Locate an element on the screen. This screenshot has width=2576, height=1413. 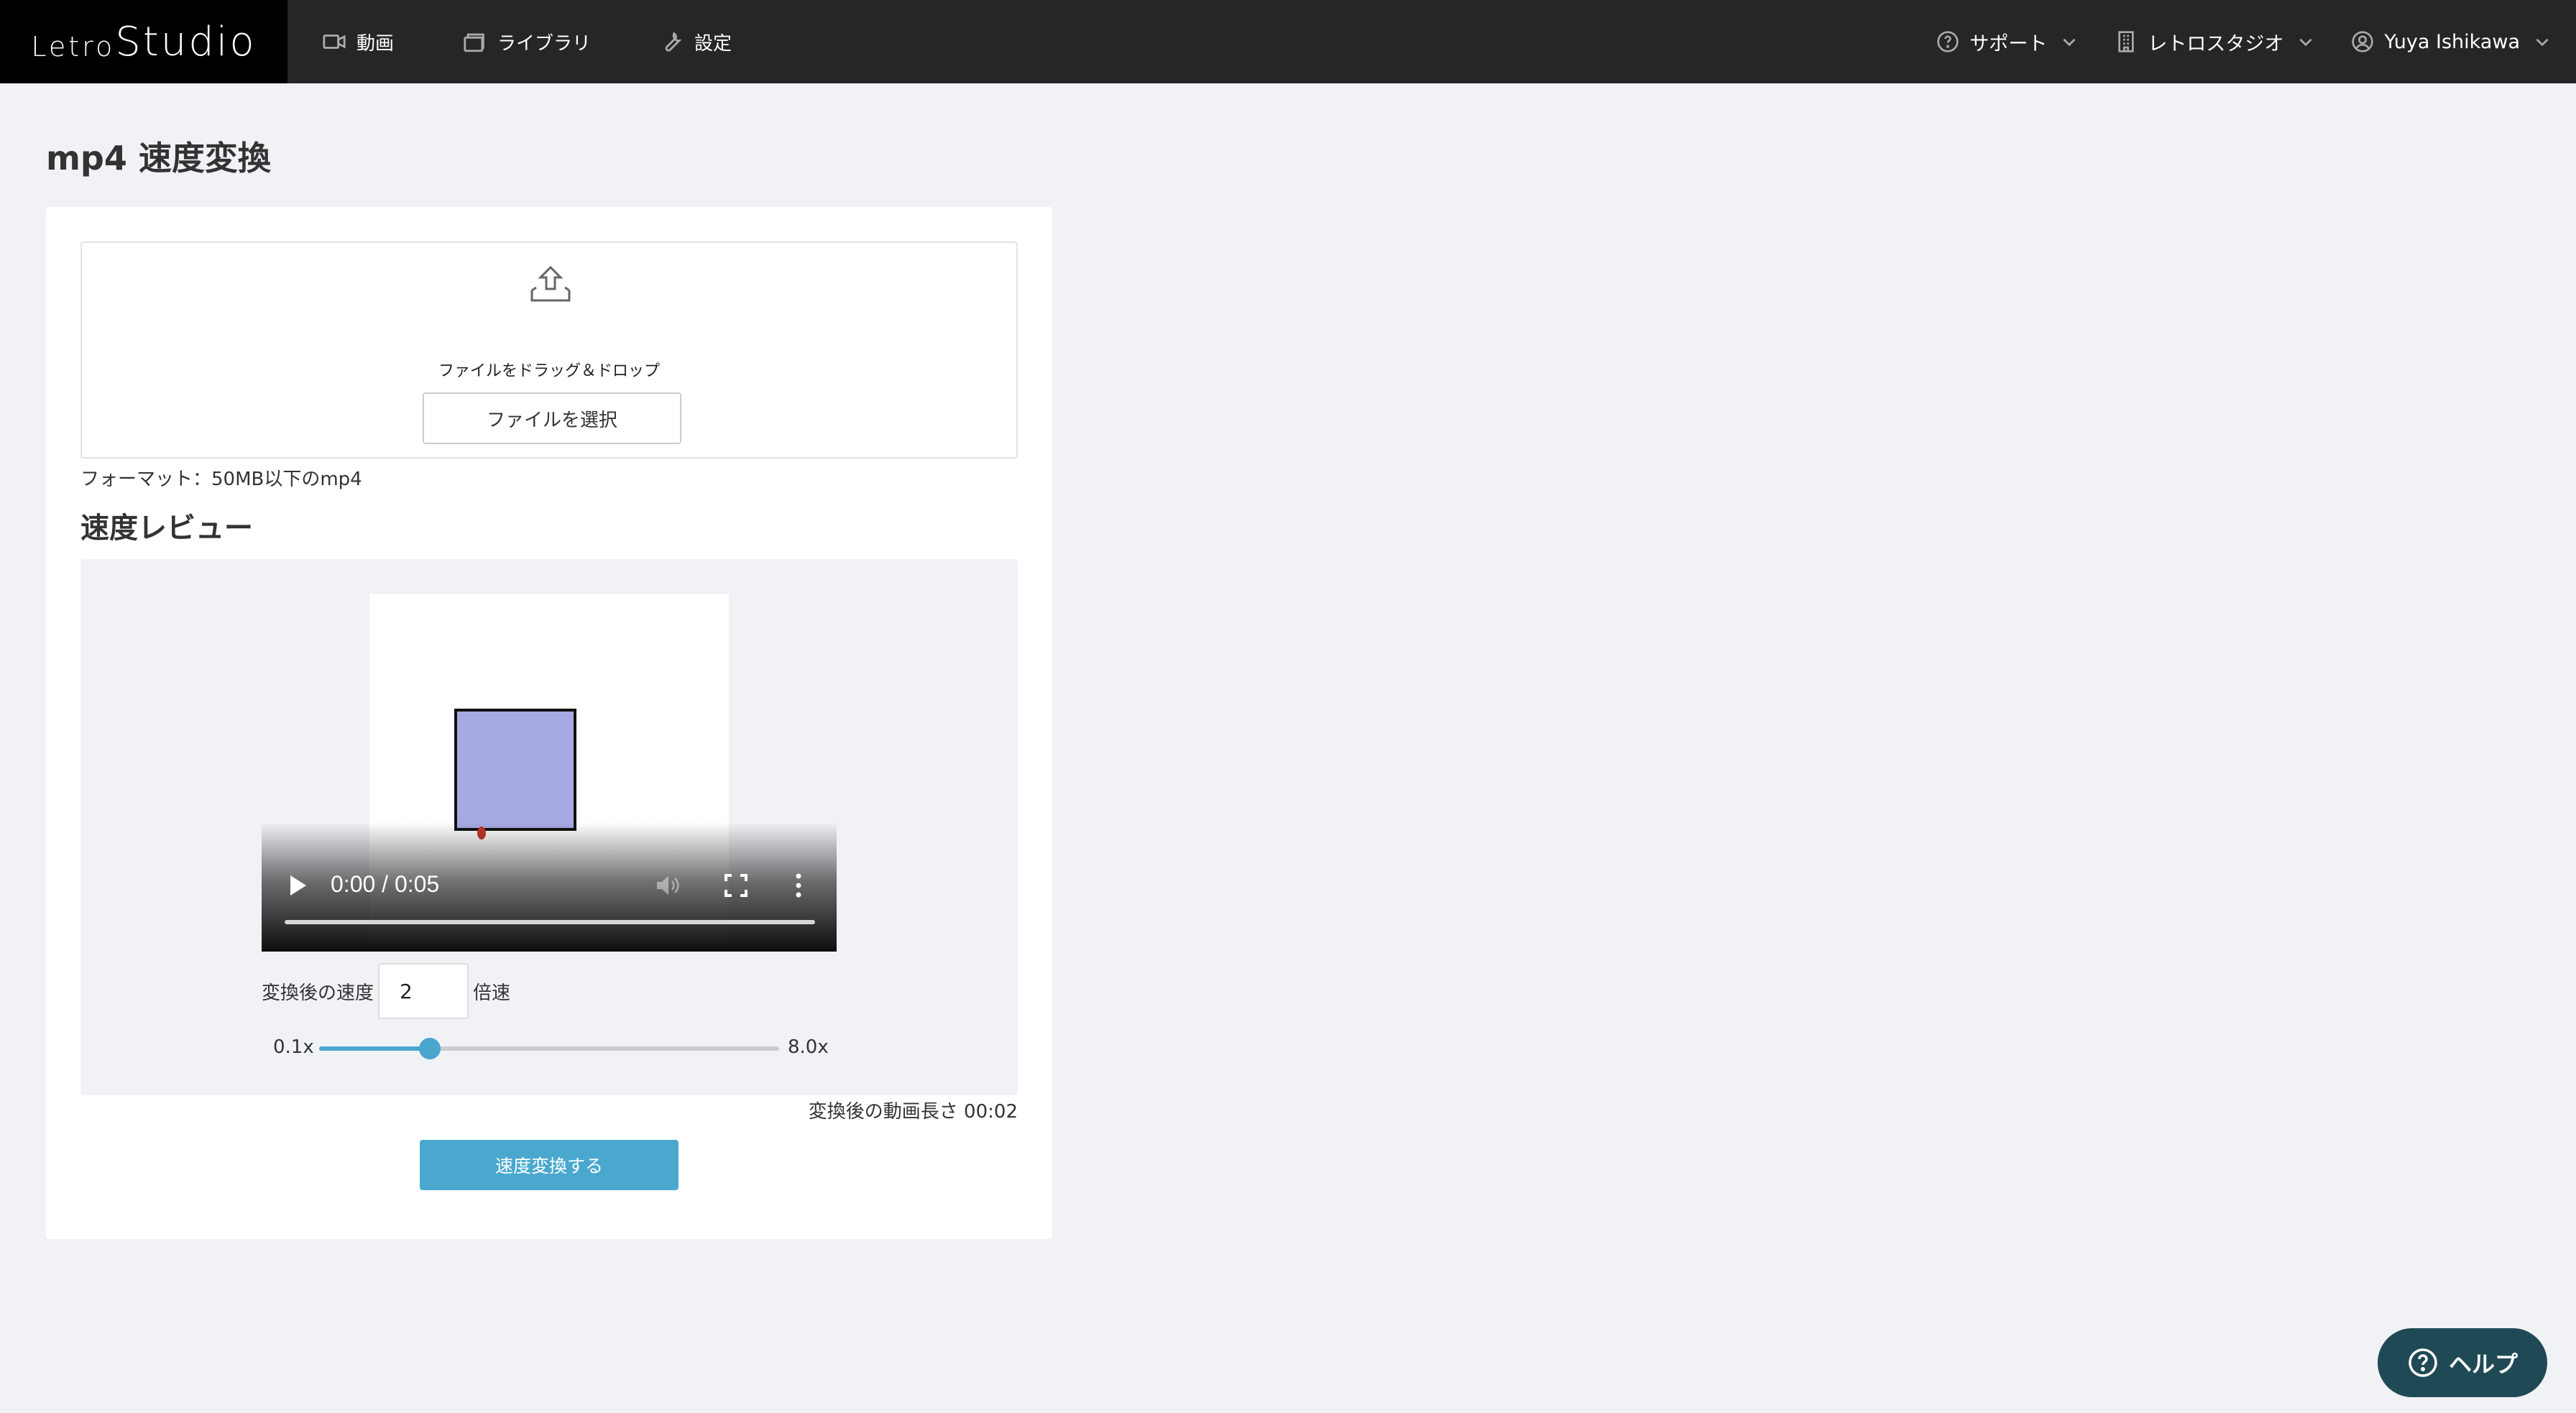
user-name: Yuya Ishikawa is located at coordinates (2452, 41).